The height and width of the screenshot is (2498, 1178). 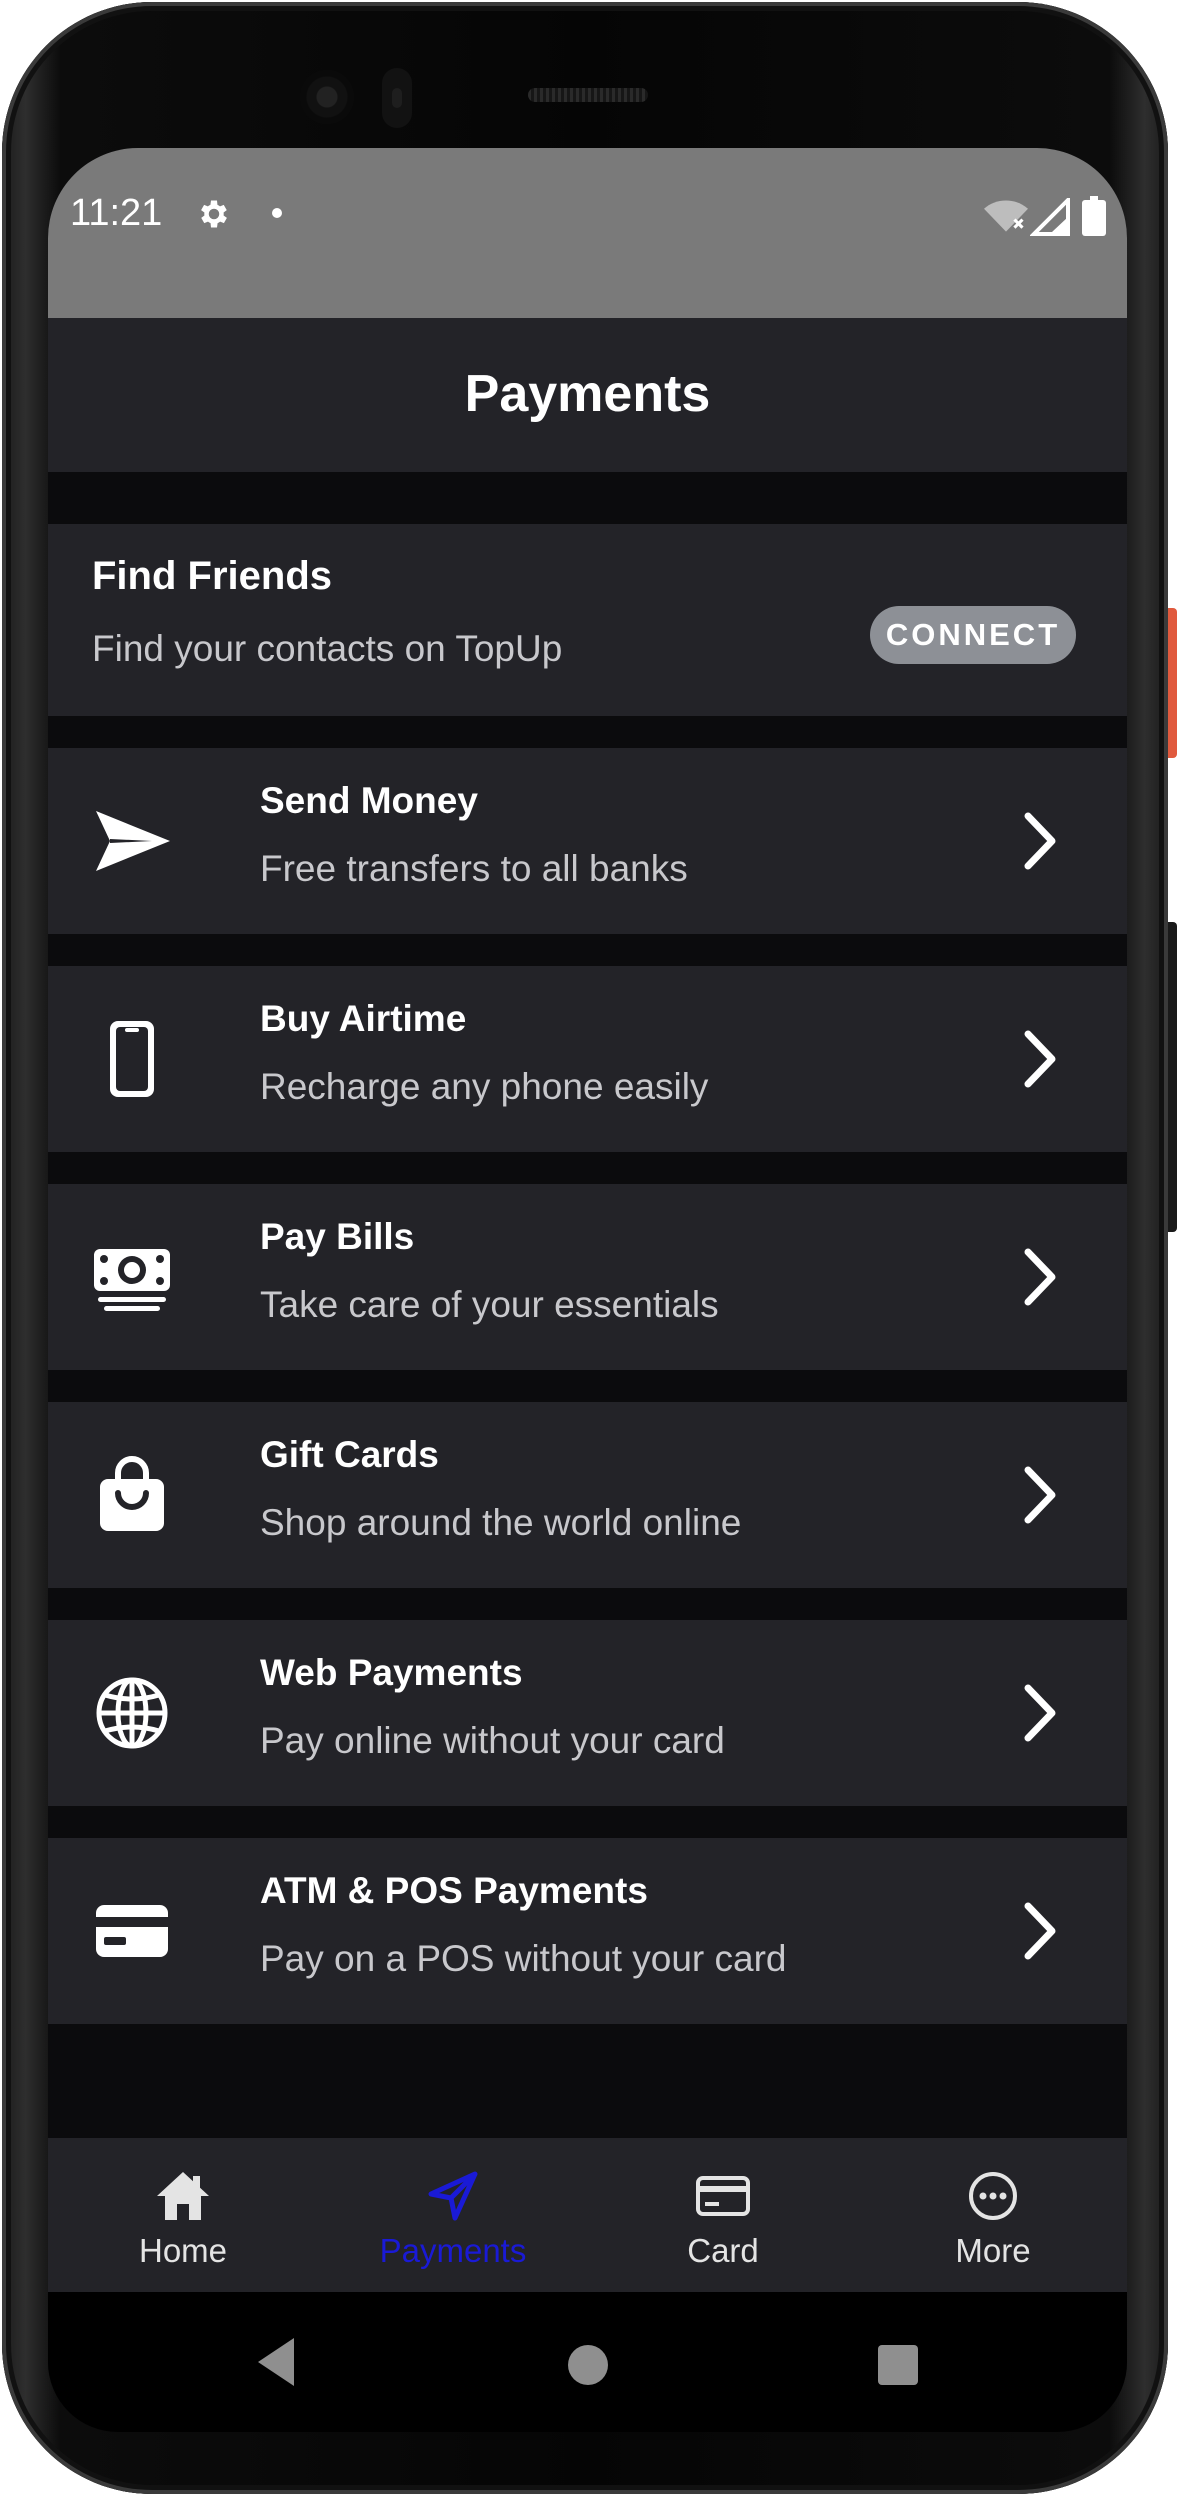 What do you see at coordinates (587, 1277) in the screenshot?
I see `service-row-pay-bills: Pay Bills Take care of your essentials` at bounding box center [587, 1277].